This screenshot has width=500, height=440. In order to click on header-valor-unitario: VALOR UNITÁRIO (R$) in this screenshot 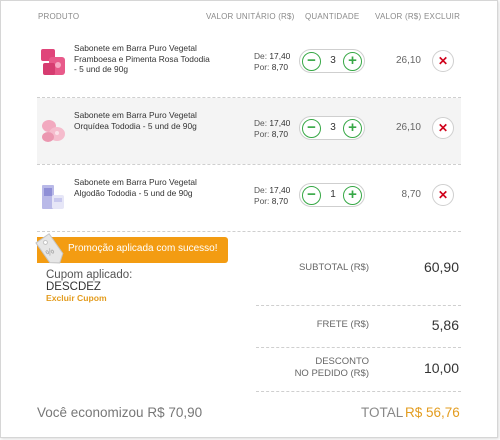, I will do `click(250, 16)`.